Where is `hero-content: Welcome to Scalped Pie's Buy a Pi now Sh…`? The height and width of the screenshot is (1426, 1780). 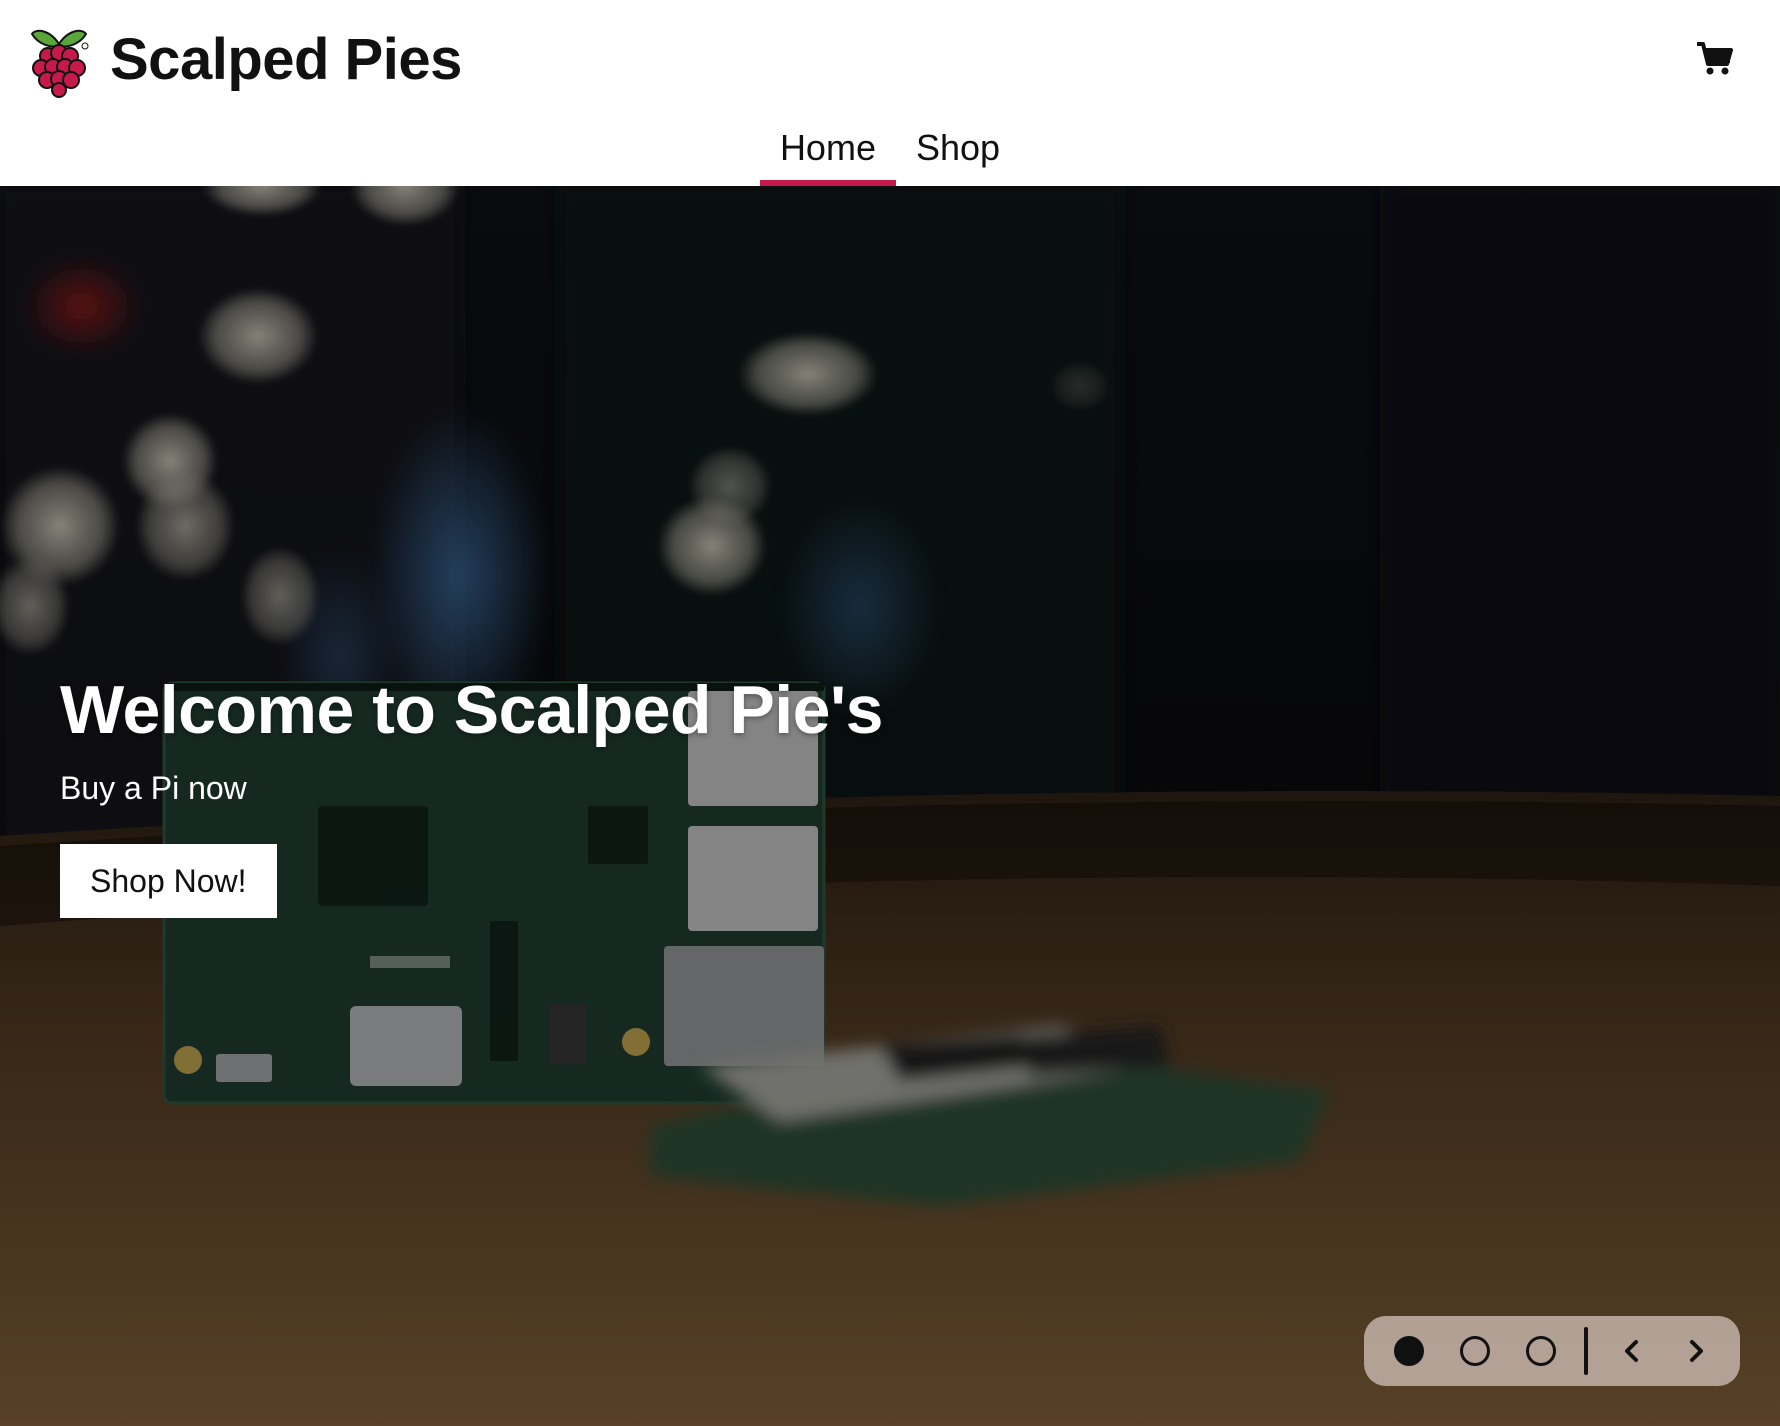
hero-content: Welcome to Scalped Pie's Buy a Pi now Sh… is located at coordinates (472, 795).